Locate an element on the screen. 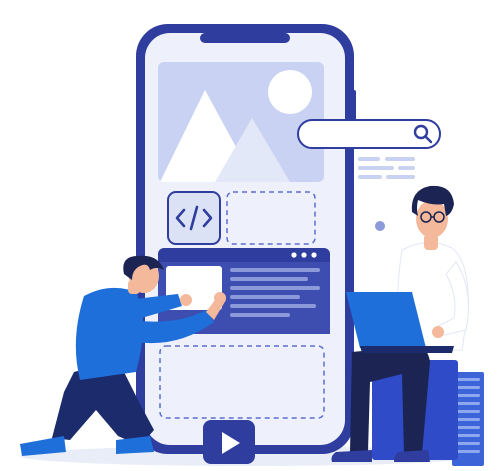 The width and height of the screenshot is (500, 471). floating-text-lines is located at coordinates (386, 168).